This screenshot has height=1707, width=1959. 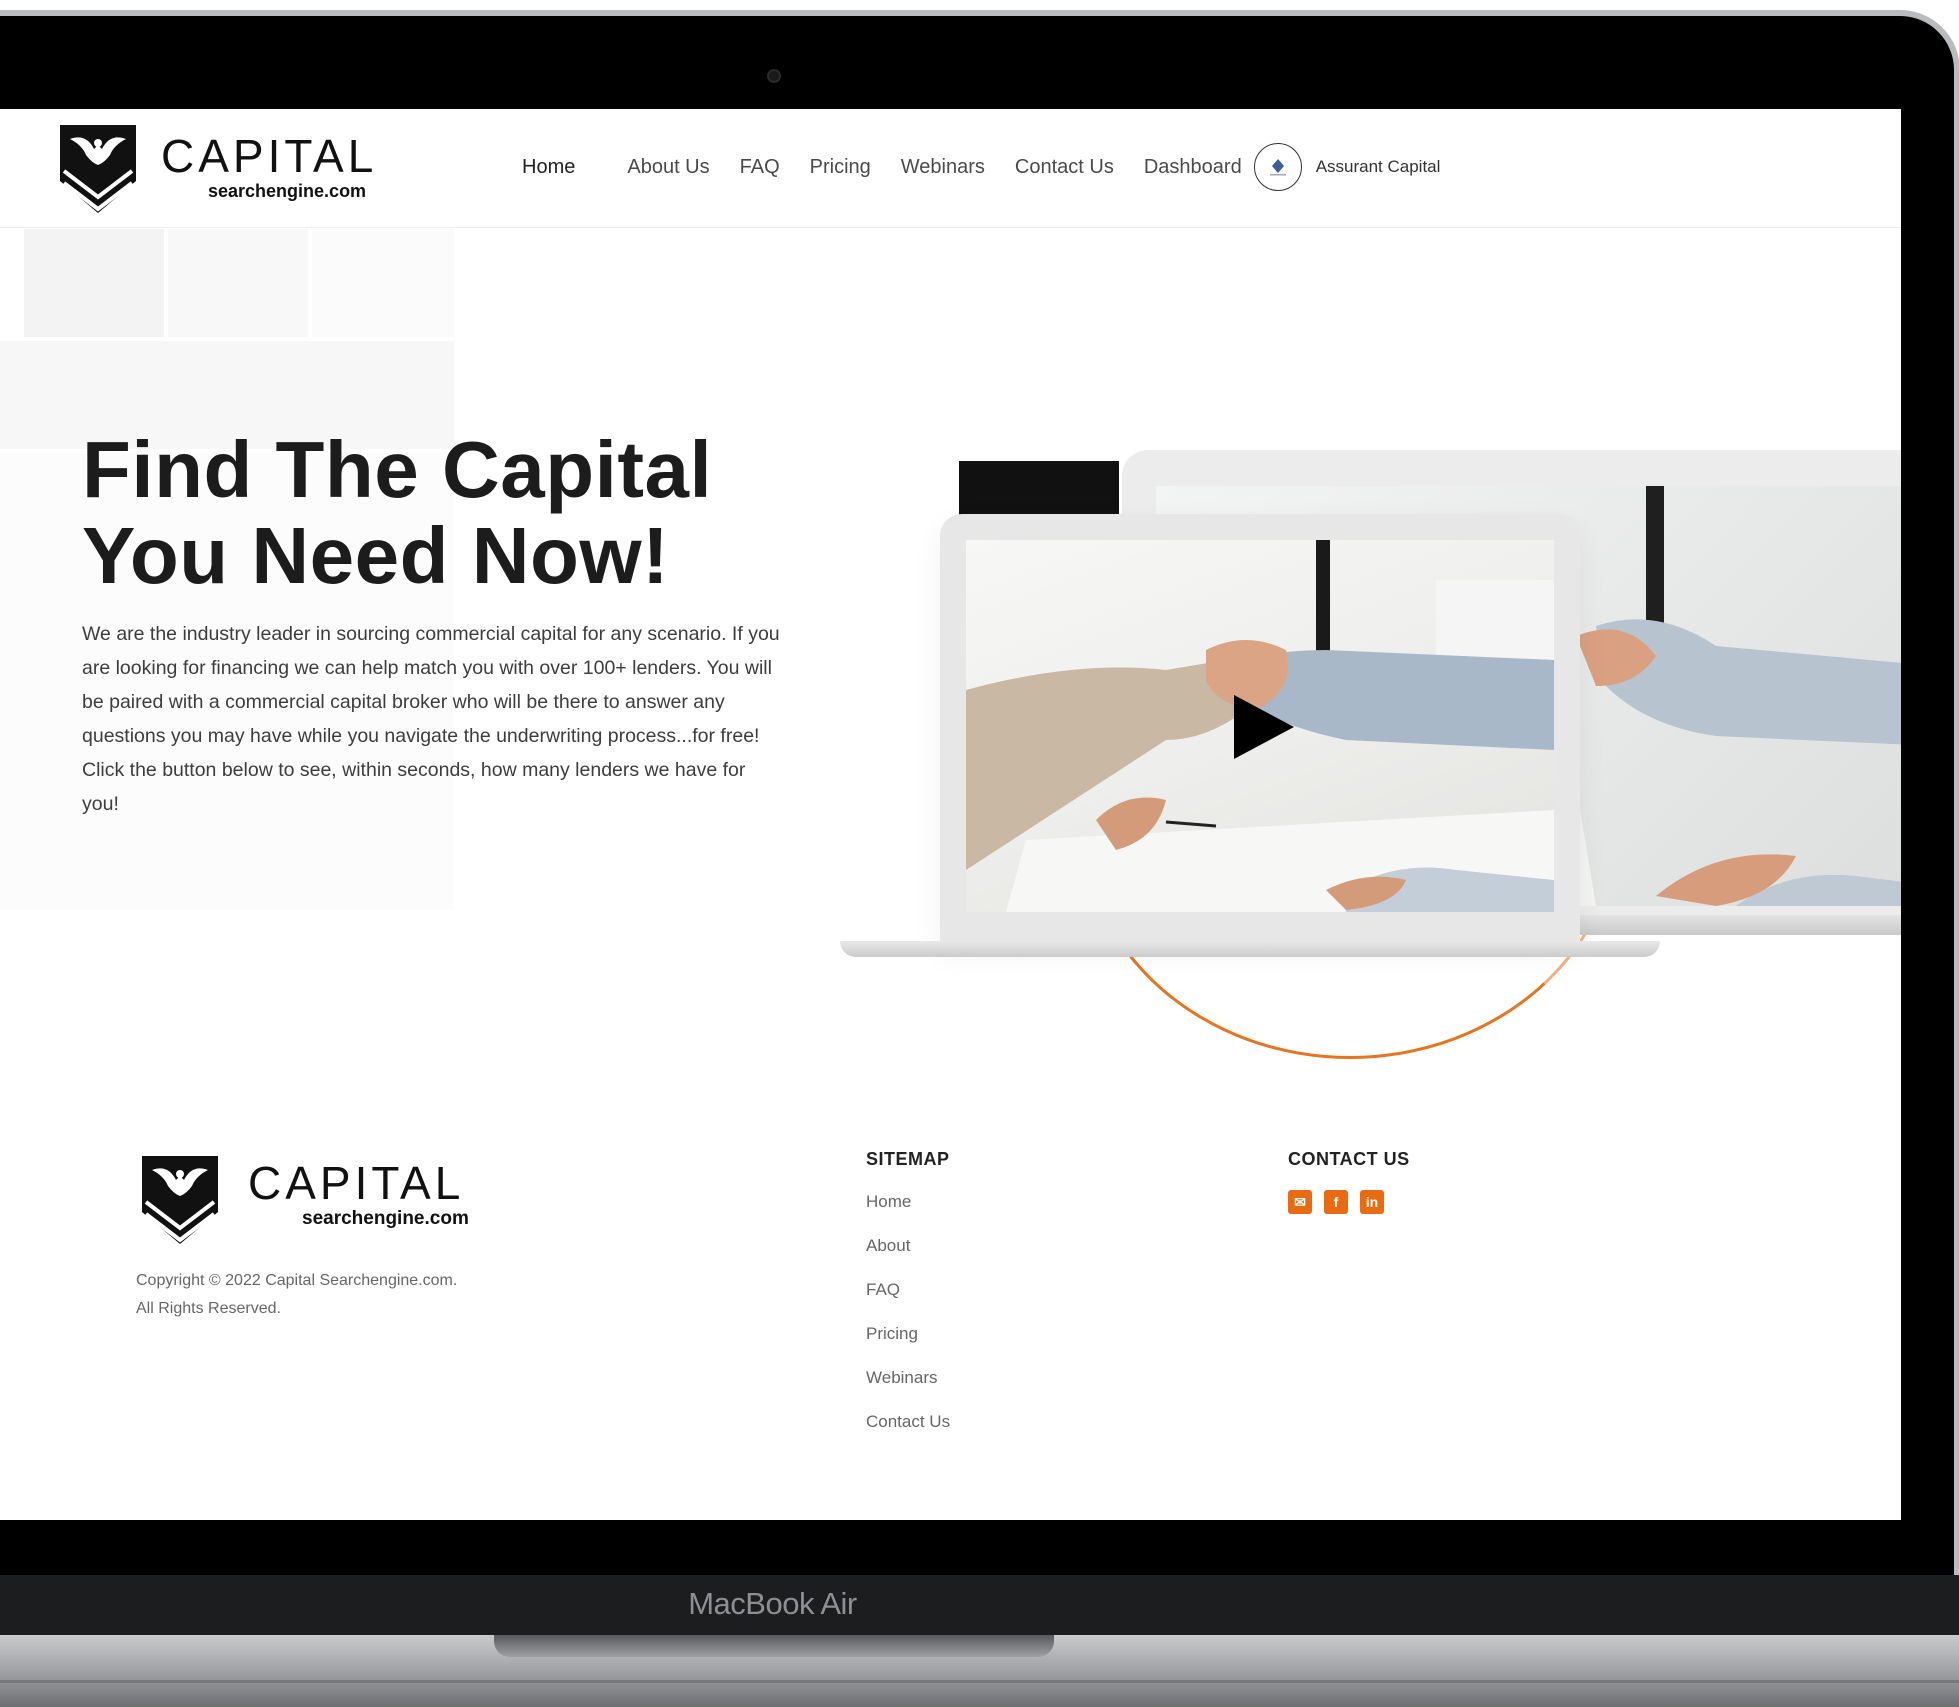 I want to click on nav-about-us: About Us, so click(x=668, y=167).